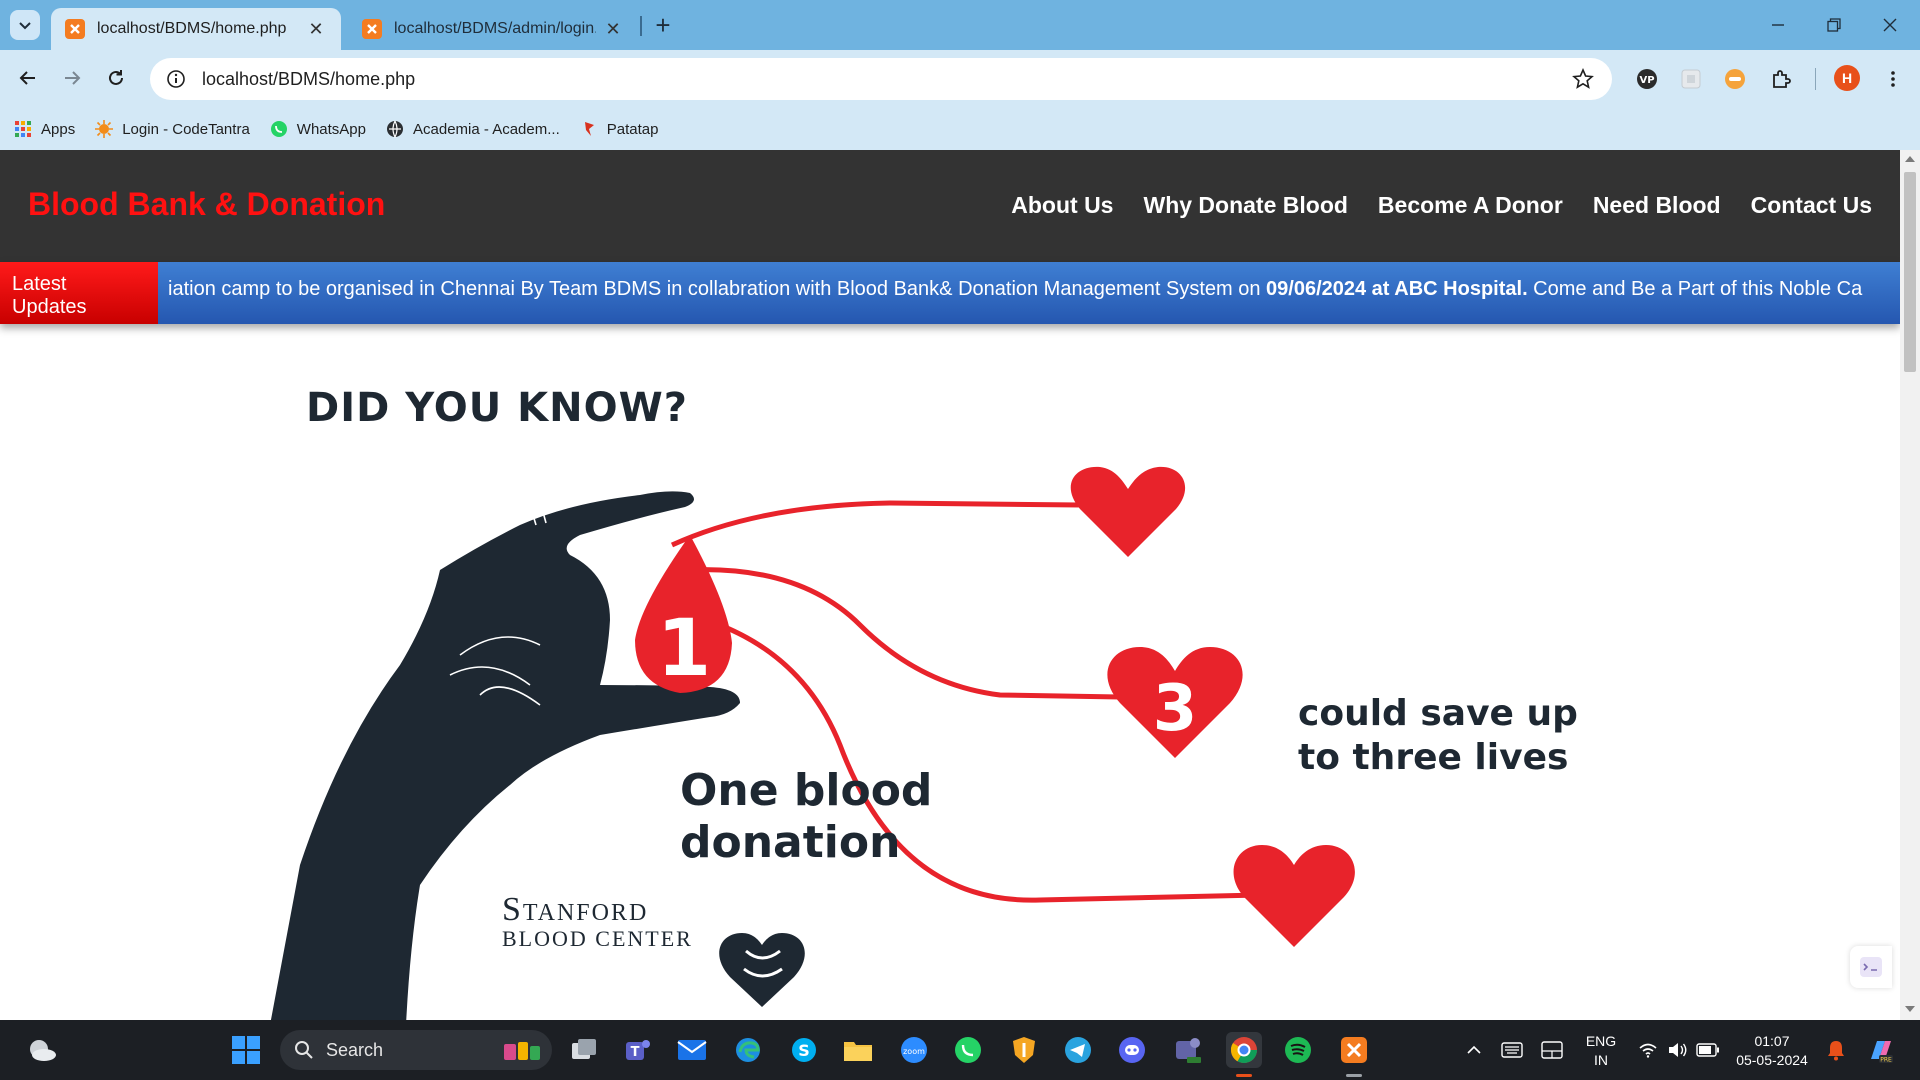 Image resolution: width=1920 pixels, height=1080 pixels. I want to click on spotify-icon, so click(1298, 1050).